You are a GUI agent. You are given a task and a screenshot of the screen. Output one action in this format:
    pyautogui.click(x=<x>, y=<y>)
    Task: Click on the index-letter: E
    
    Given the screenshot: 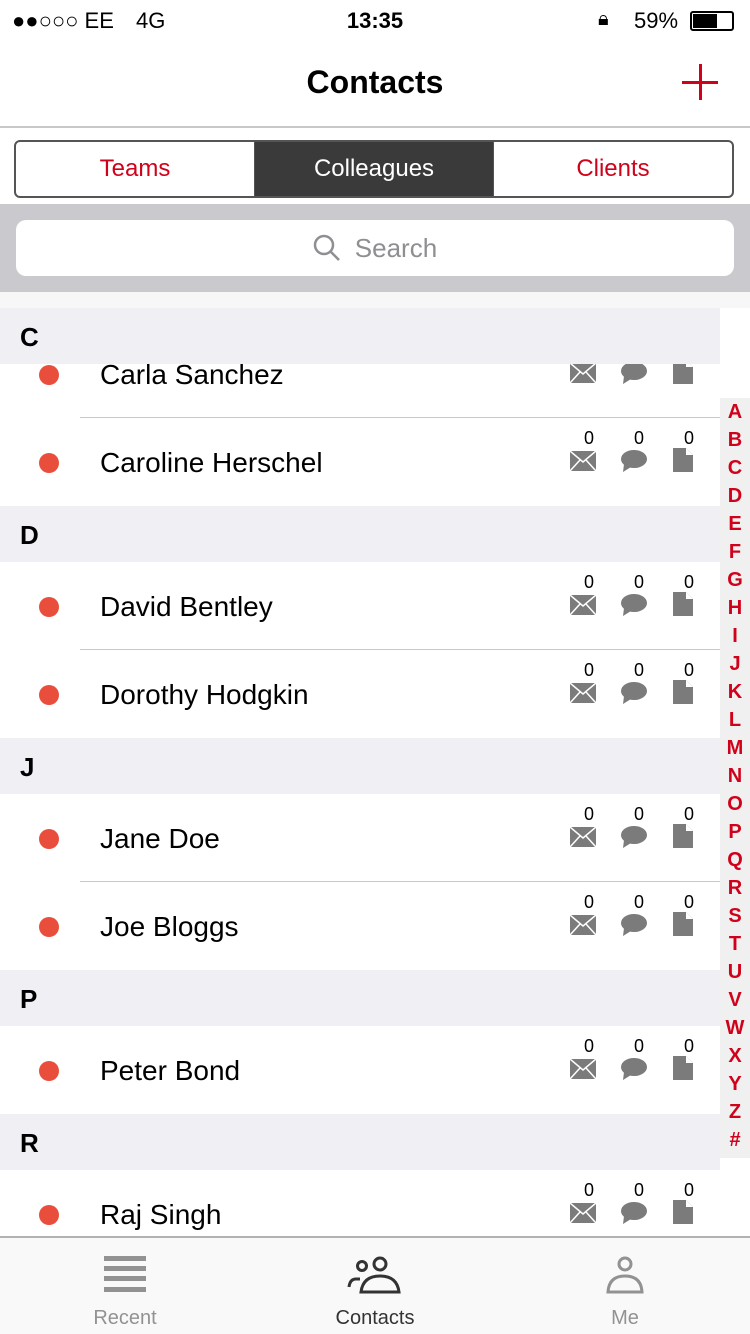 What is the action you would take?
    pyautogui.click(x=735, y=524)
    